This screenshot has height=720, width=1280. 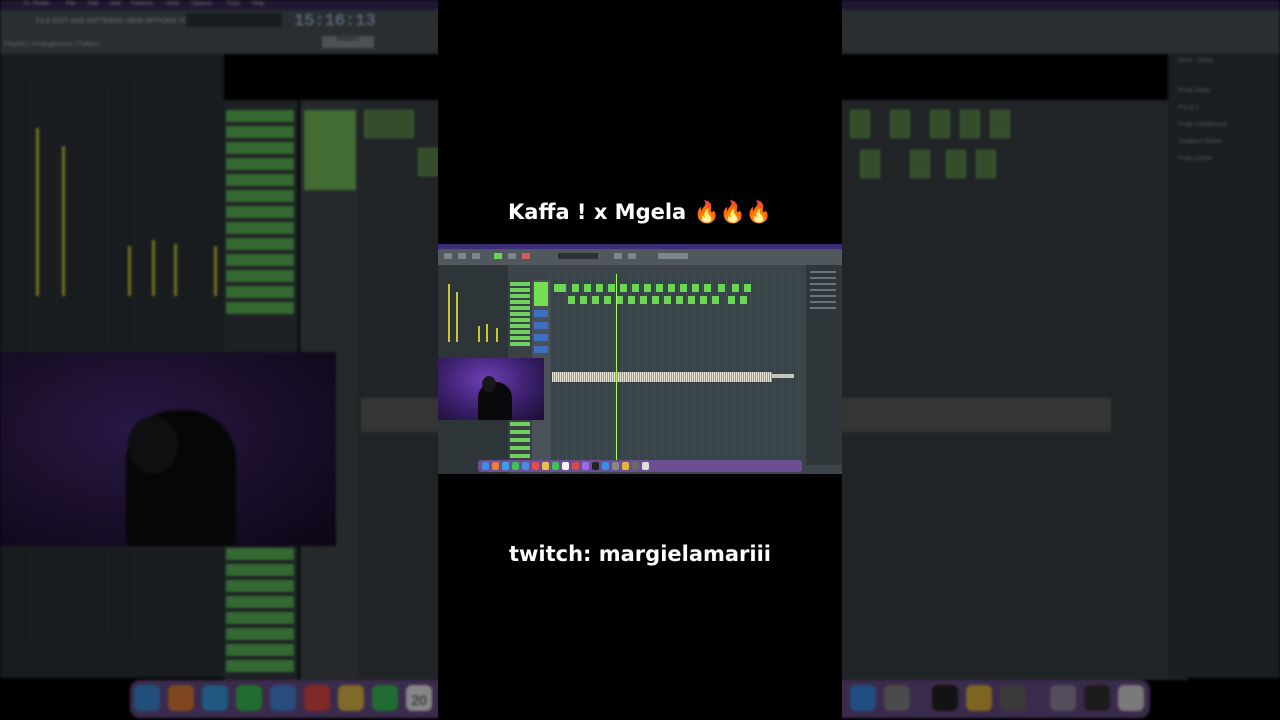 I want to click on streamer-head, so click(x=489, y=384).